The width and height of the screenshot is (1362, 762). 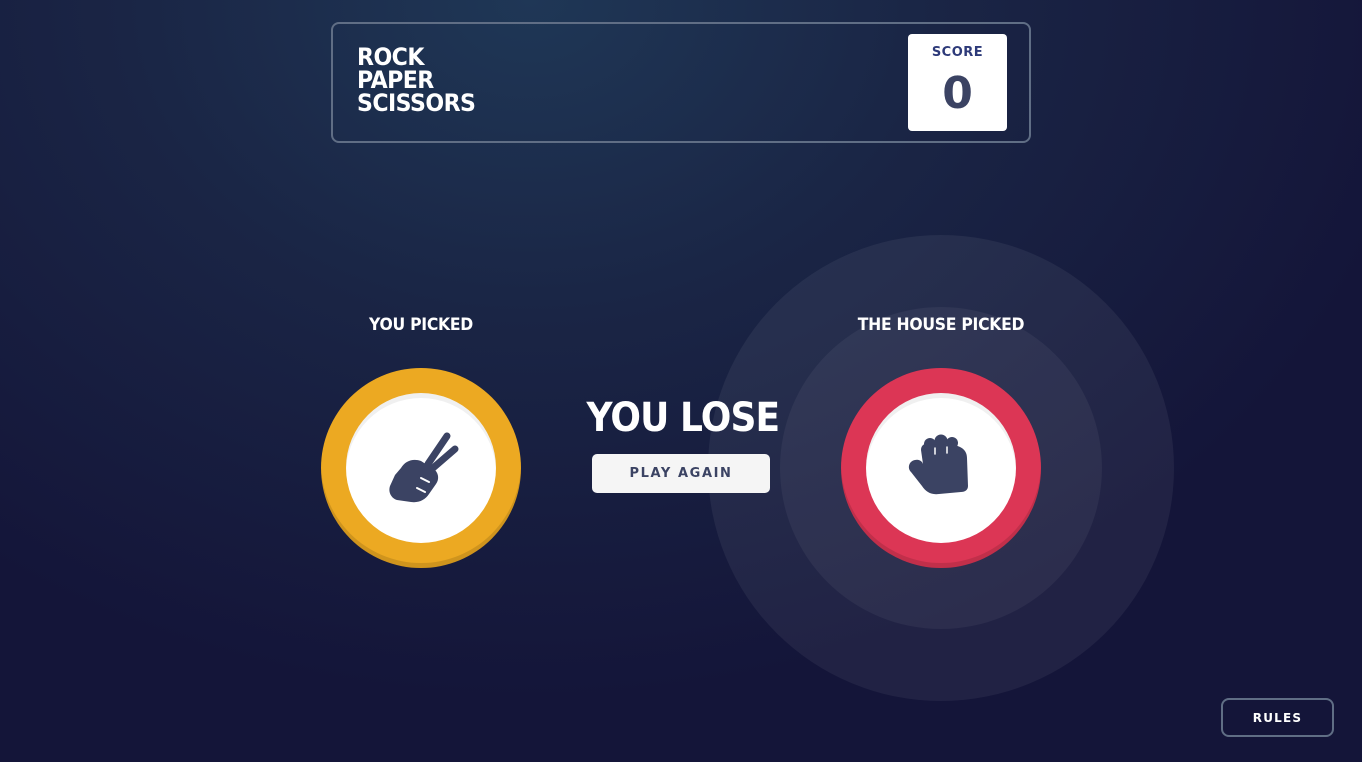 What do you see at coordinates (681, 473) in the screenshot?
I see `play-again-button: PLAY AGAIN` at bounding box center [681, 473].